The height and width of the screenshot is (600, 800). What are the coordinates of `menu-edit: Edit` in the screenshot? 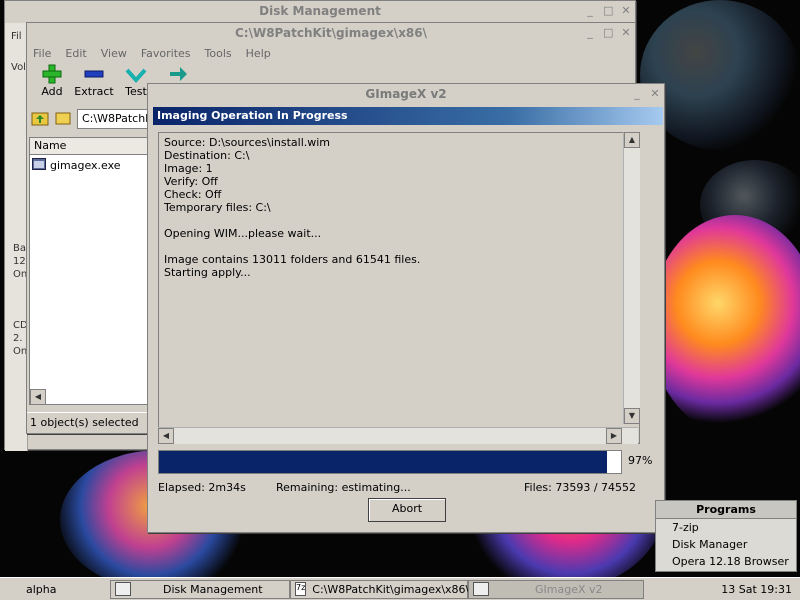 It's located at (75, 53).